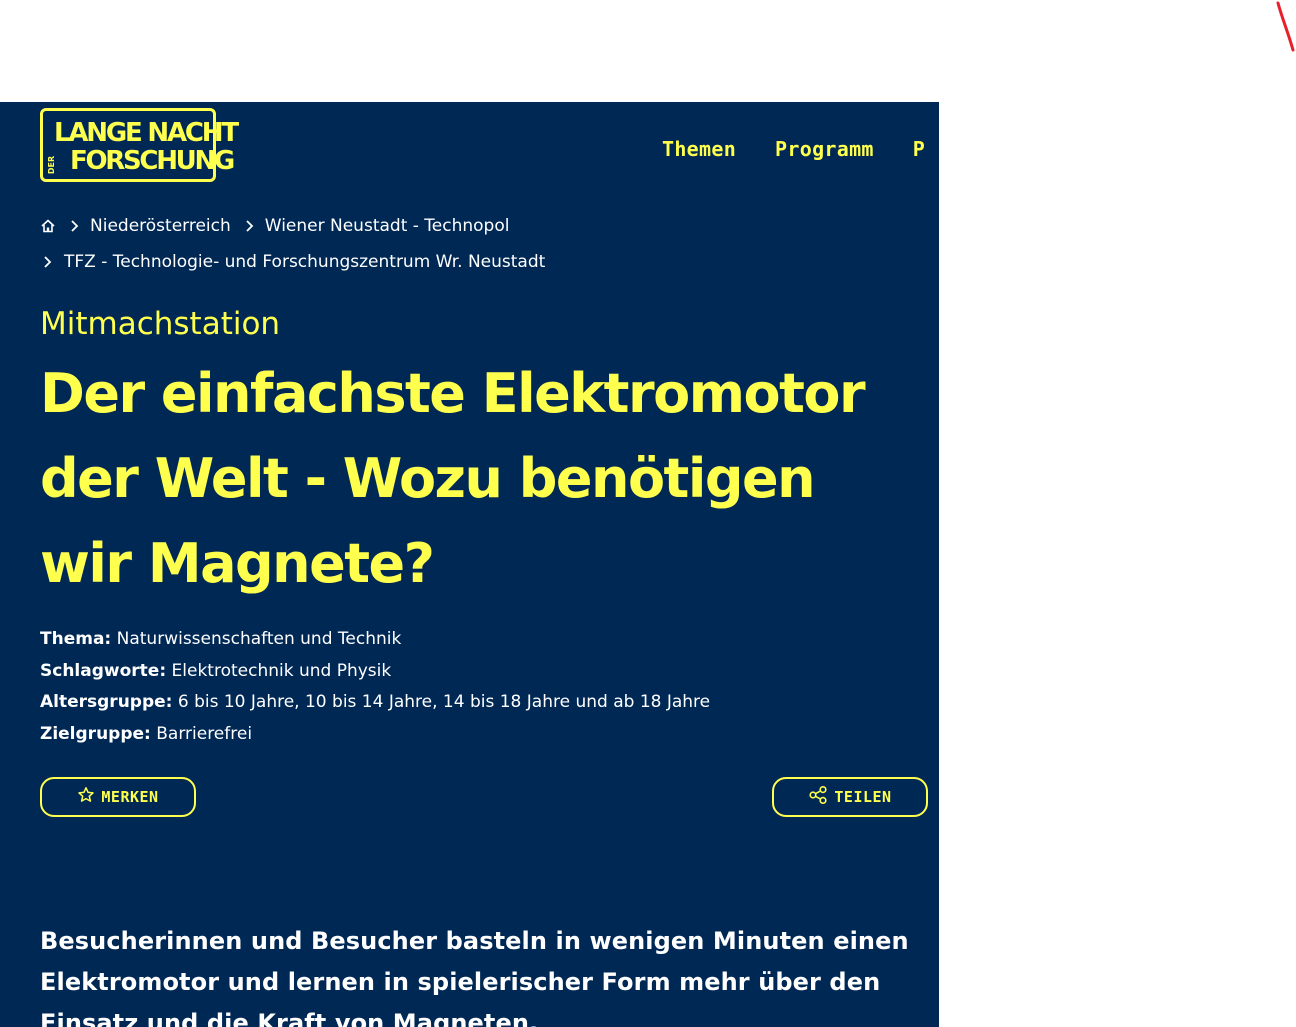  What do you see at coordinates (51, 165) in the screenshot?
I see `logo-der: DER` at bounding box center [51, 165].